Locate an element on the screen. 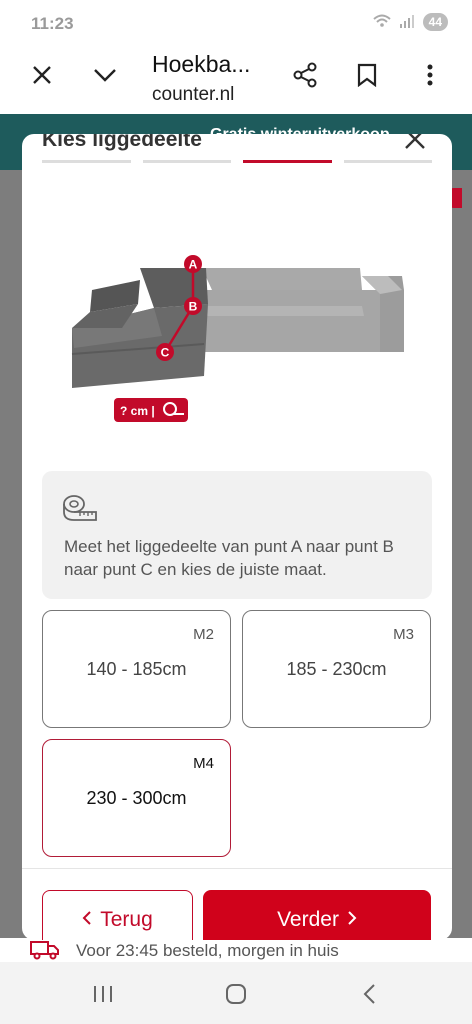 The width and height of the screenshot is (472, 1024). sofa-measure-image: A B C ? cm | is located at coordinates (237, 334).